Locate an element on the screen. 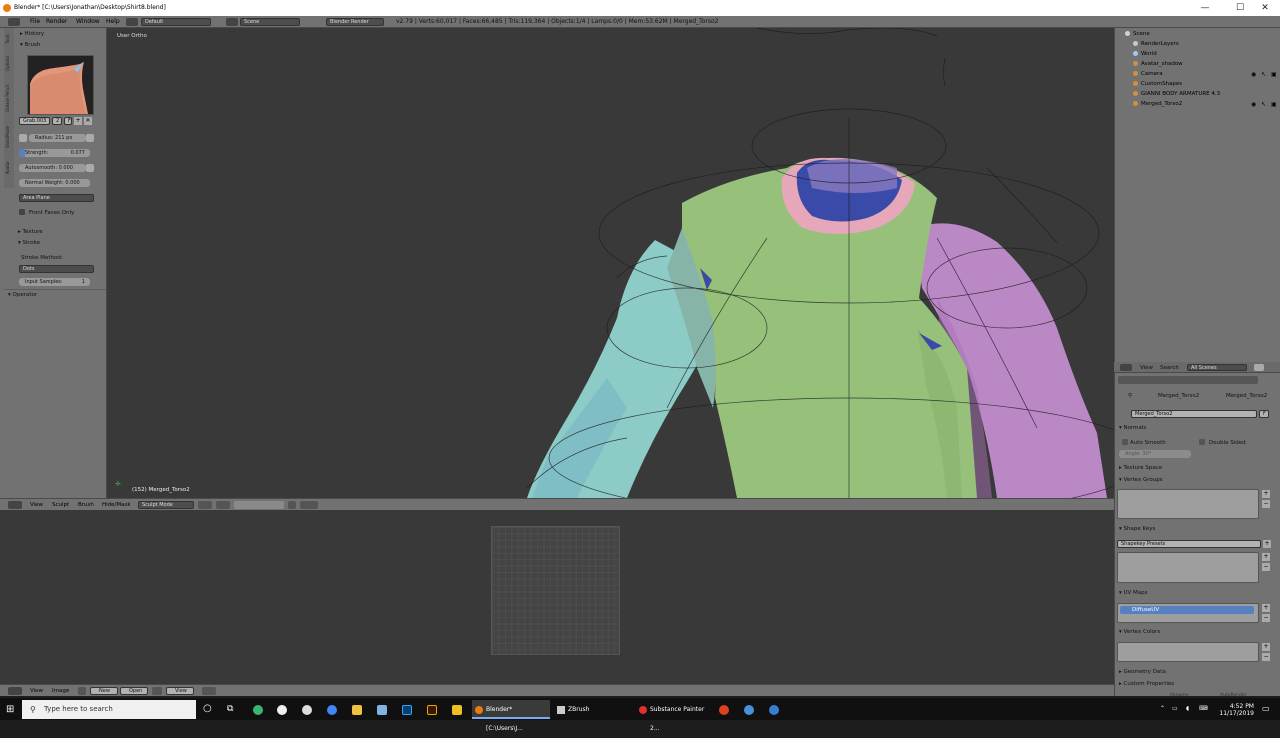  brush-panel-header: ▾ Brush is located at coordinates (30, 45).